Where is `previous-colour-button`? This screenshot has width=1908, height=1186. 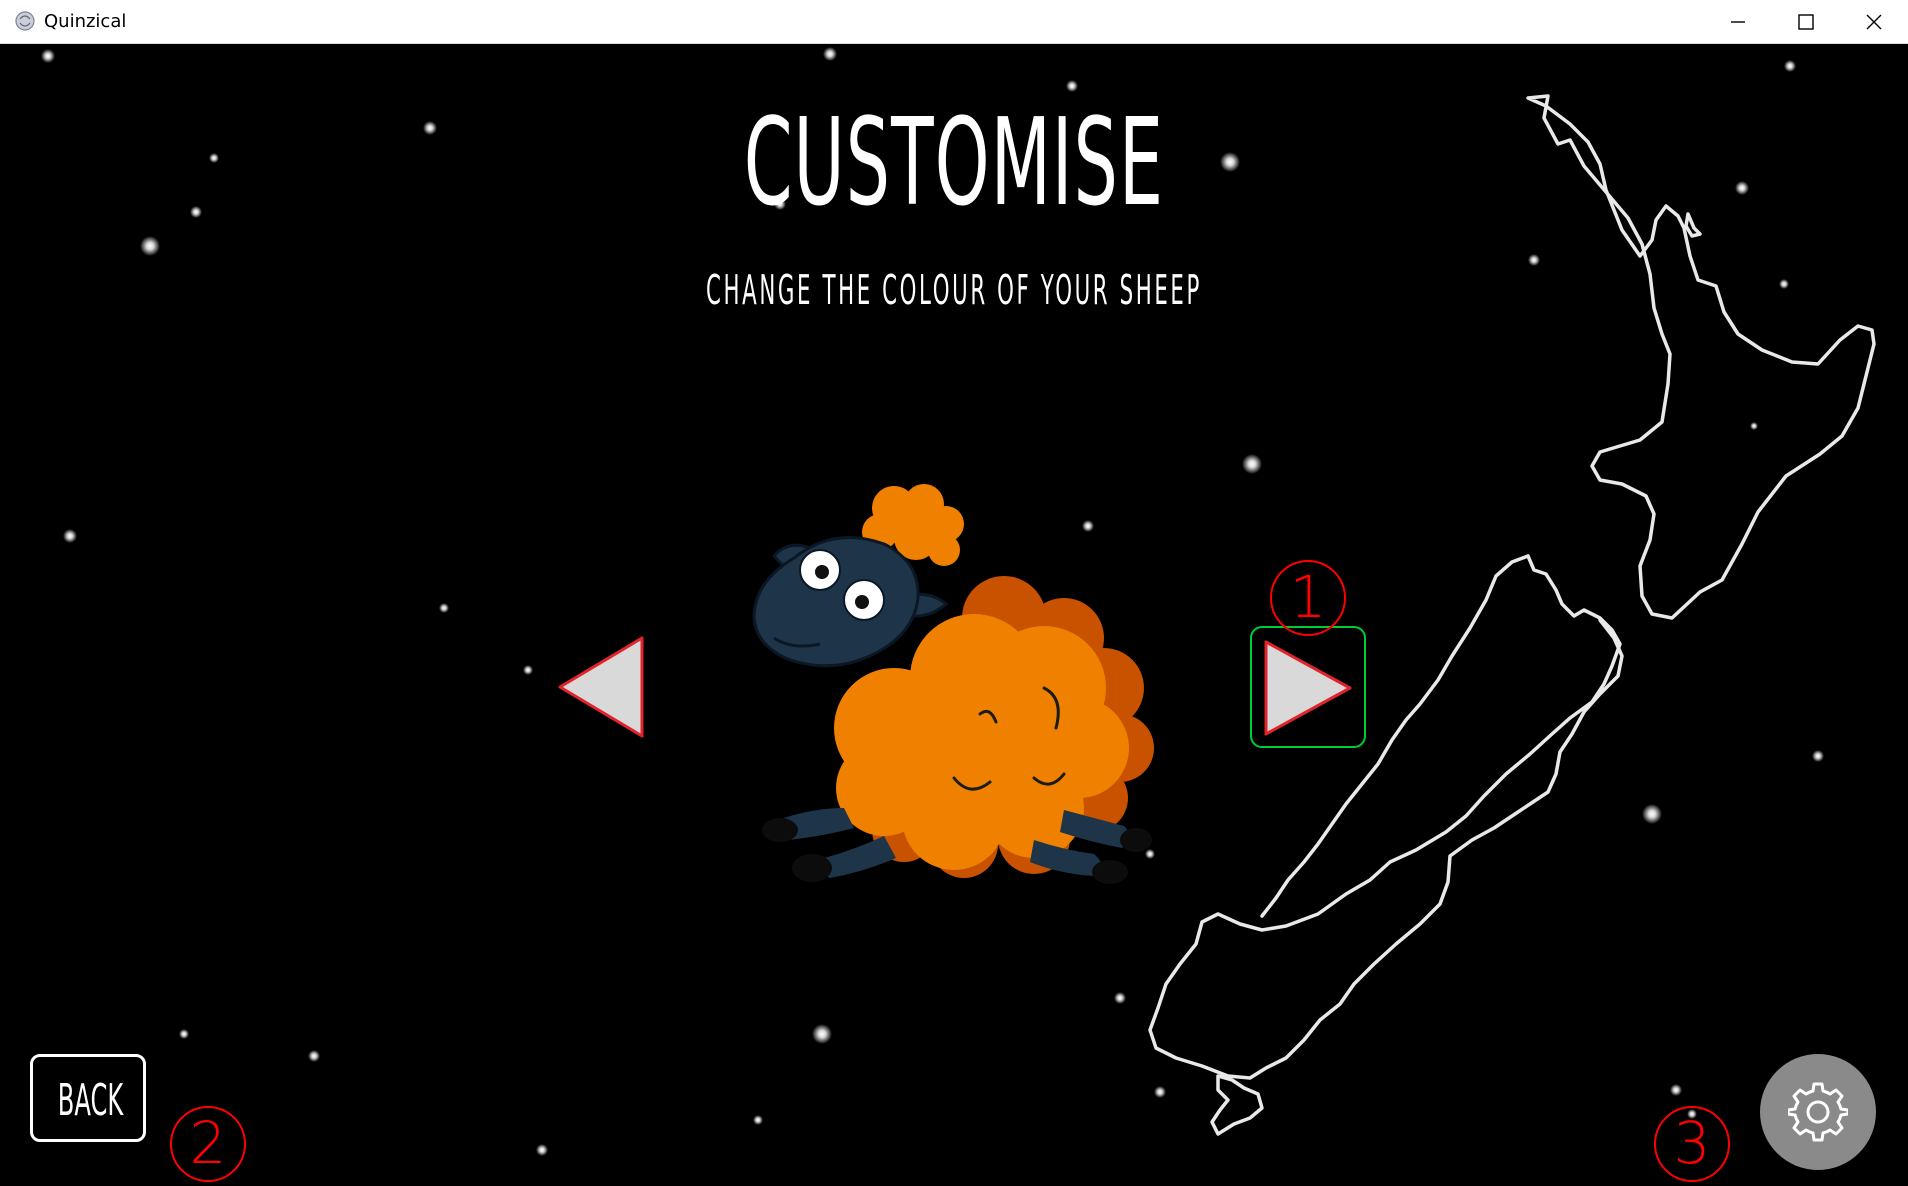
previous-colour-button is located at coordinates (601, 687).